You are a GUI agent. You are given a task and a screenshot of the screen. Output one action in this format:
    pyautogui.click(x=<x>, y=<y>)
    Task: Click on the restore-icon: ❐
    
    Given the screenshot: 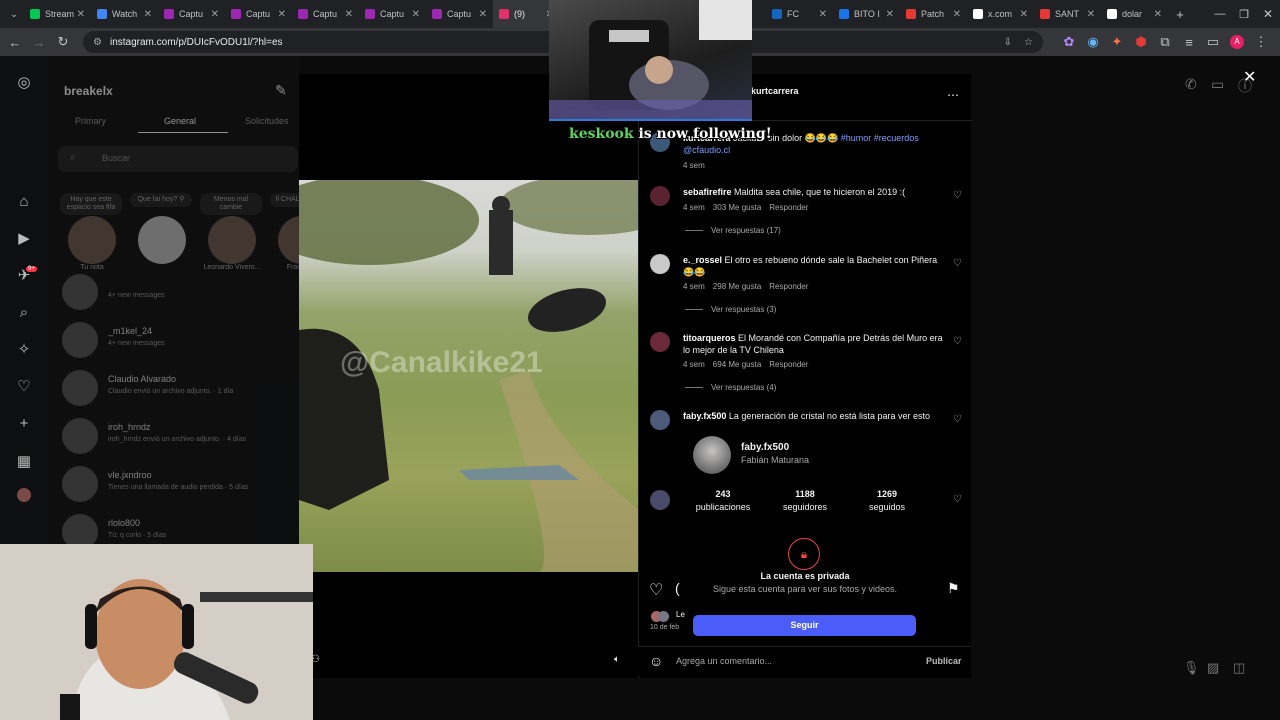 What is the action you would take?
    pyautogui.click(x=1244, y=14)
    